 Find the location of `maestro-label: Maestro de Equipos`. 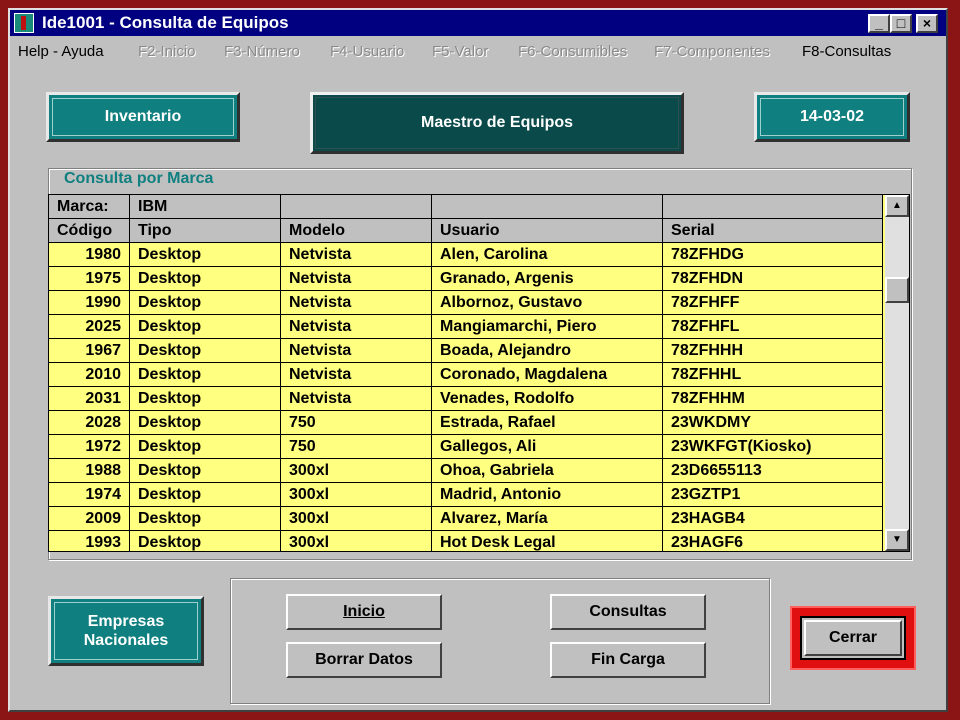

maestro-label: Maestro de Equipos is located at coordinates (497, 122).